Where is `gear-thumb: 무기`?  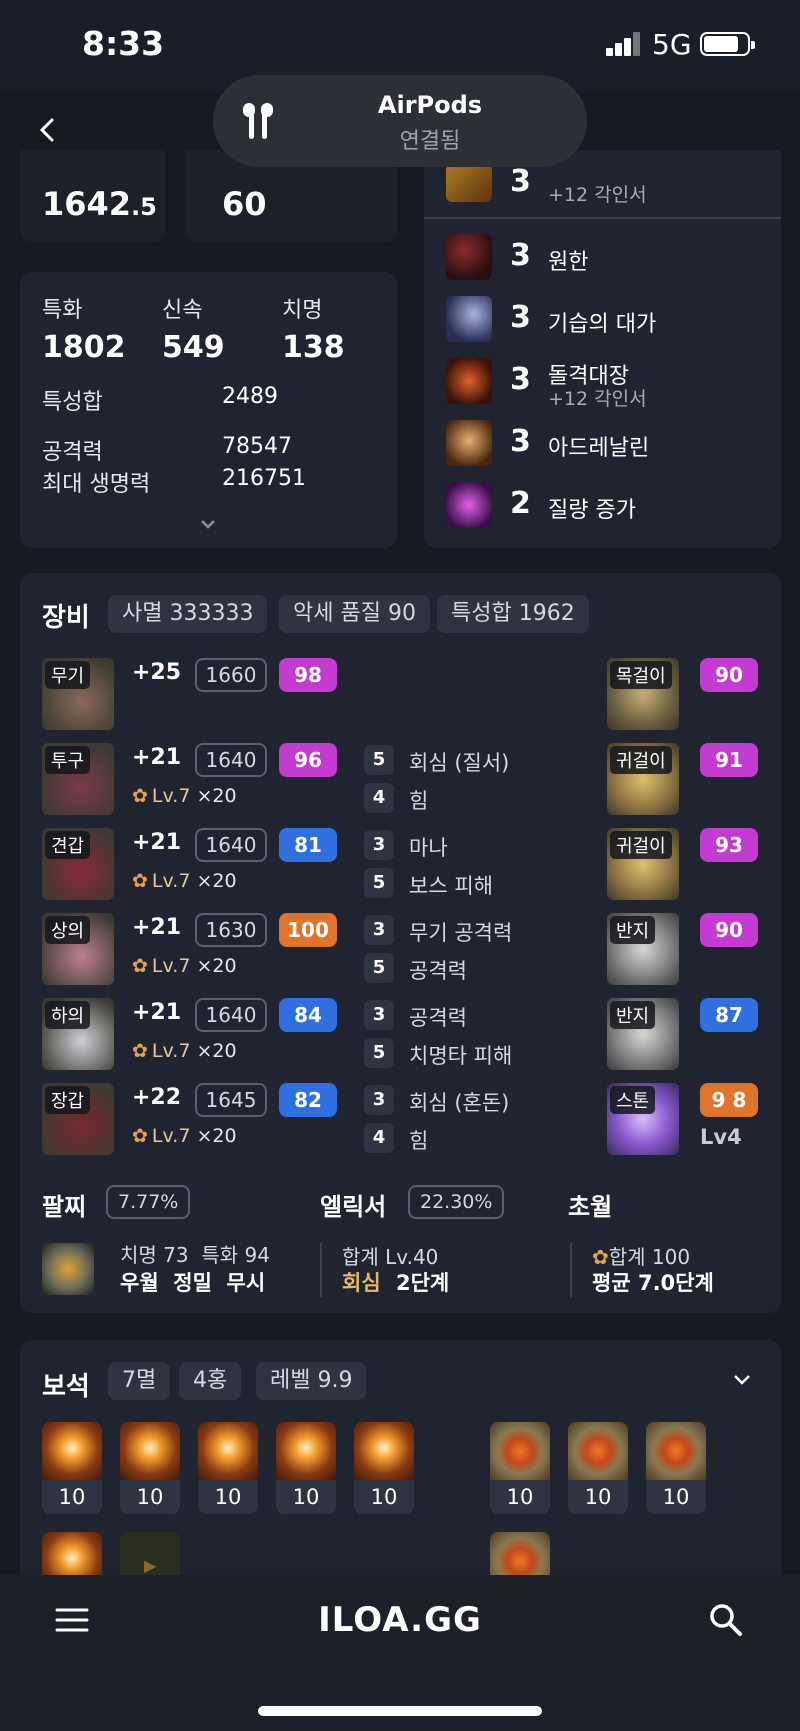
gear-thumb: 무기 is located at coordinates (78, 694).